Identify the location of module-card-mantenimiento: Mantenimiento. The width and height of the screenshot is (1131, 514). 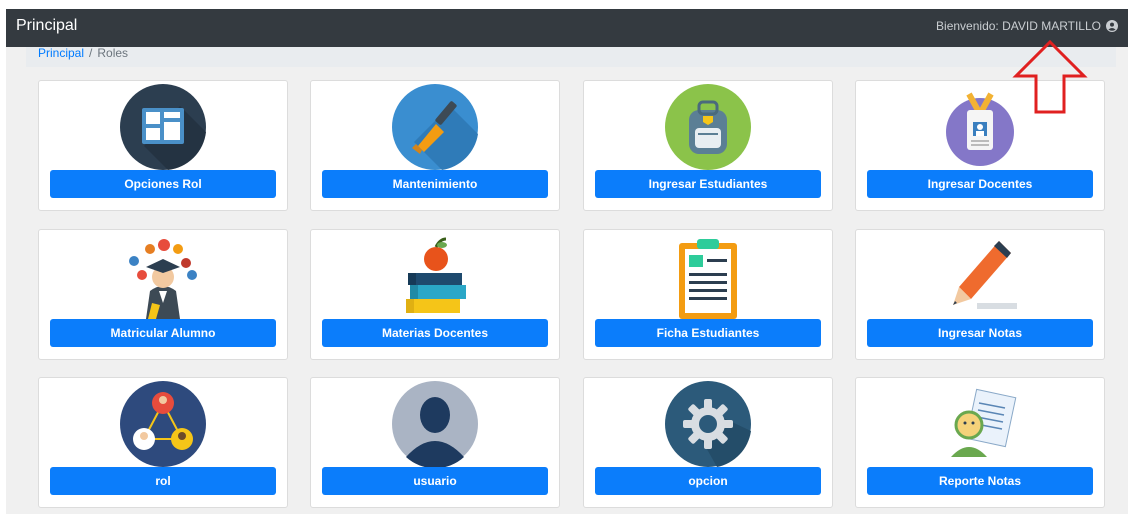
(435, 145).